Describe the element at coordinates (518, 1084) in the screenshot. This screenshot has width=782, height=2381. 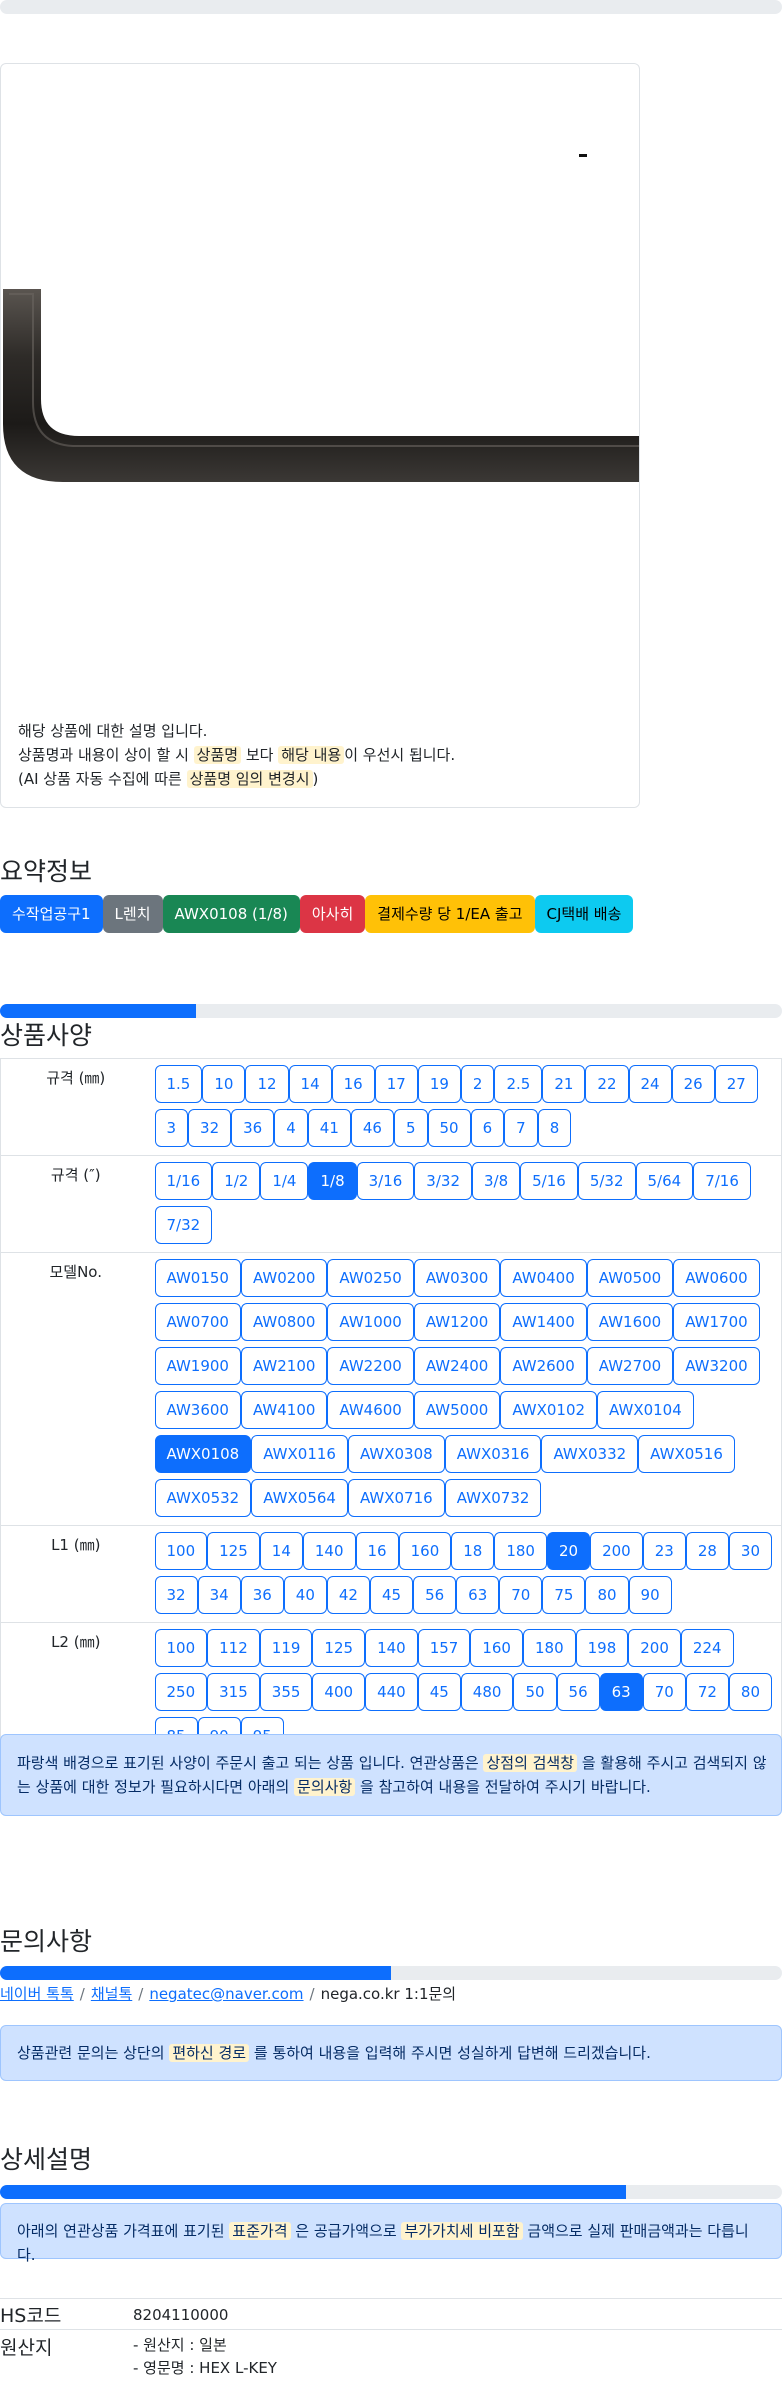
I see `spec-option-chip: 2.5` at that location.